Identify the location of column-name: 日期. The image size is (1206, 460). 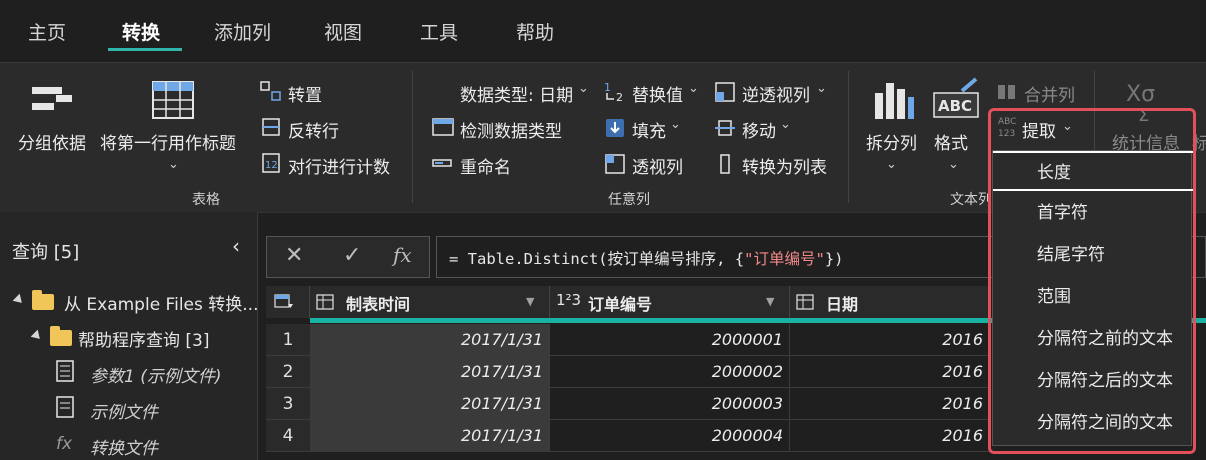
(842, 304).